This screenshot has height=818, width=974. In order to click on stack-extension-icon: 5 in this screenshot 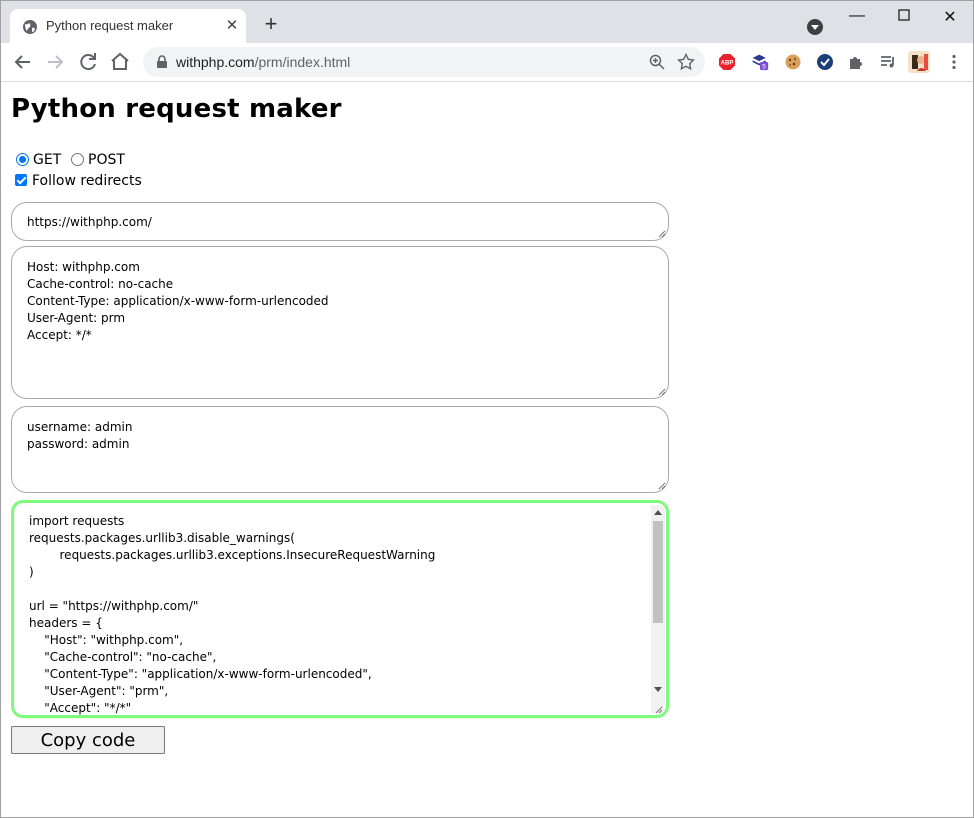, I will do `click(760, 62)`.